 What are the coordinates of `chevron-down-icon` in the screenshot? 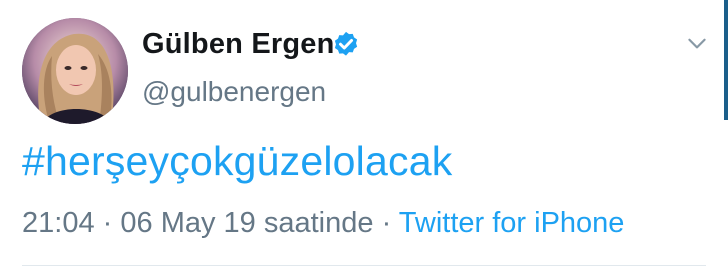 It's located at (697, 43).